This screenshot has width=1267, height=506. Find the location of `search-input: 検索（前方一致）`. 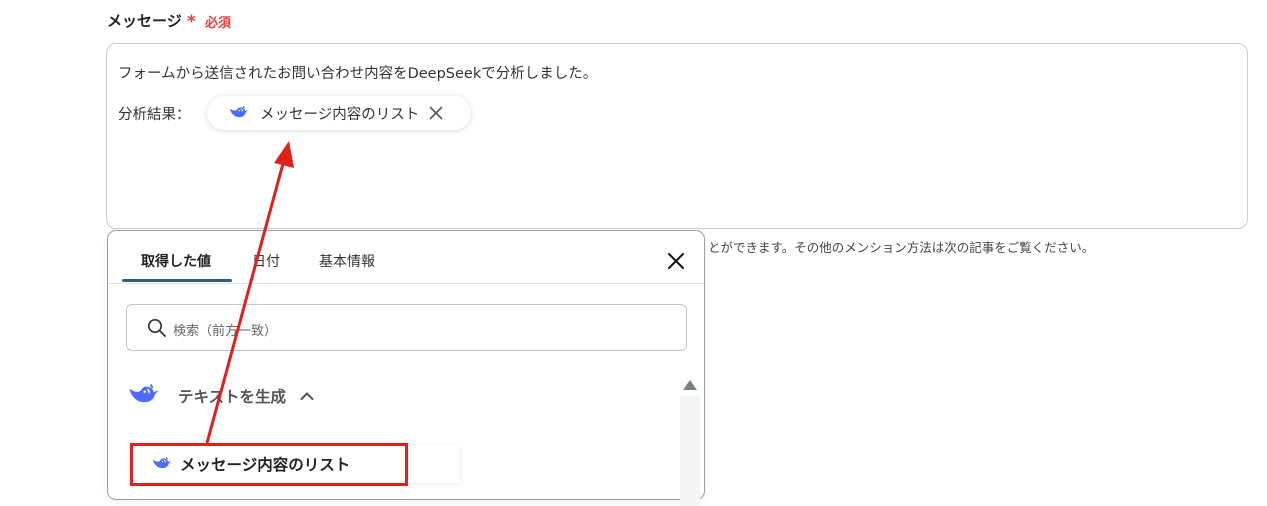

search-input: 検索（前方一致） is located at coordinates (406, 327).